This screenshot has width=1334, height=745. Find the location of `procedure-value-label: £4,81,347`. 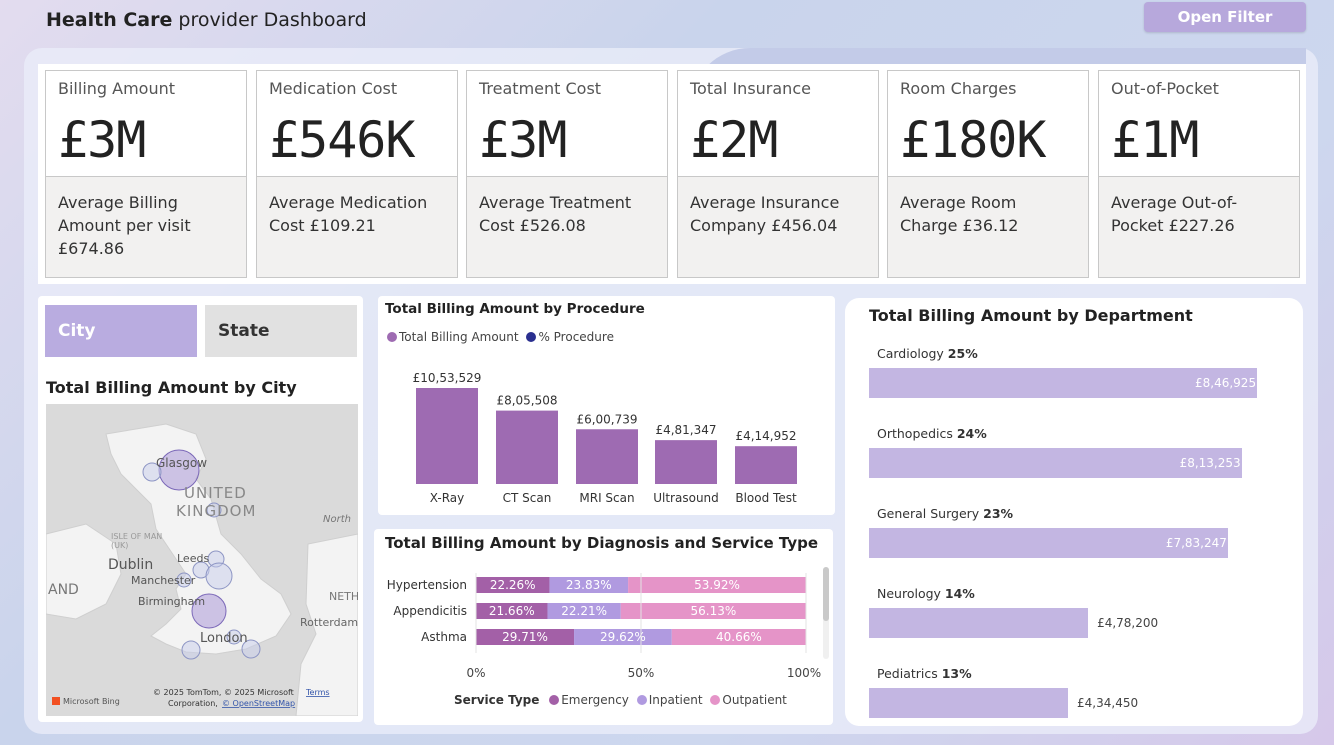

procedure-value-label: £4,81,347 is located at coordinates (685, 430).